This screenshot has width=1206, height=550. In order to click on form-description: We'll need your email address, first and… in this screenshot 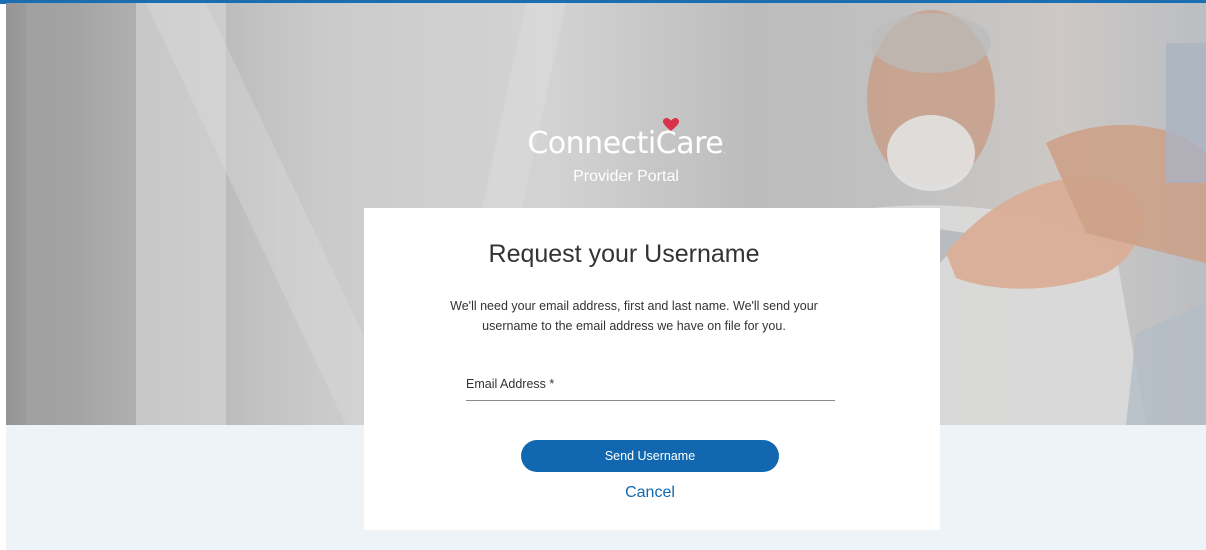, I will do `click(634, 316)`.